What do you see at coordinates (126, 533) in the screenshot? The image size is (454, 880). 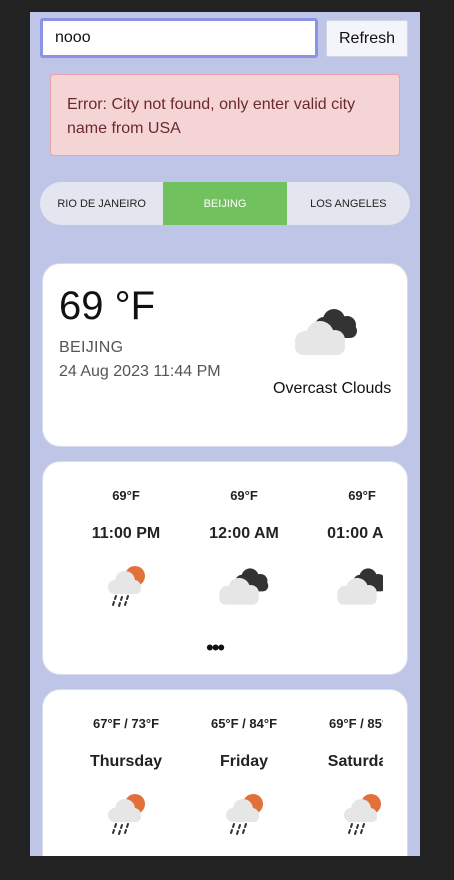 I see `hourly-time: 11:00 PM` at bounding box center [126, 533].